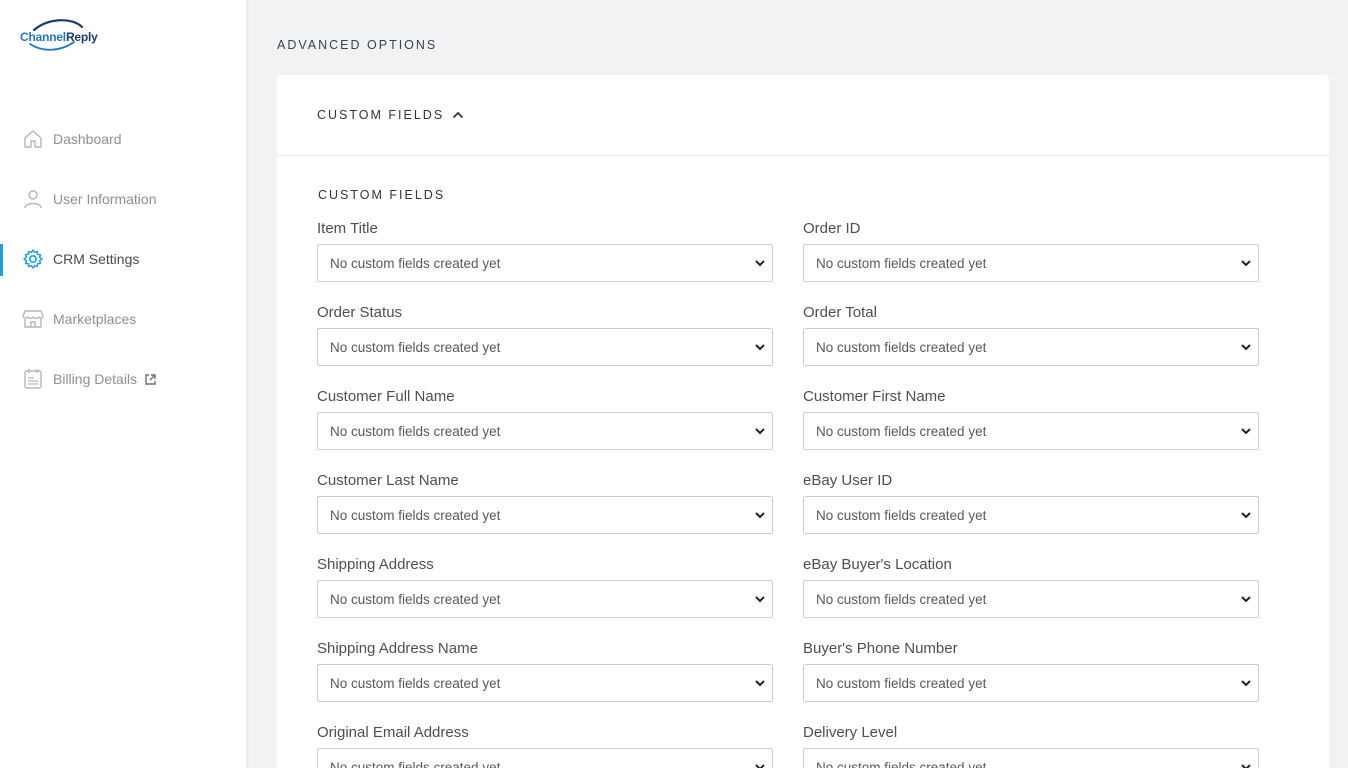  Describe the element at coordinates (874, 396) in the screenshot. I see `field-label: Customer First Name` at that location.